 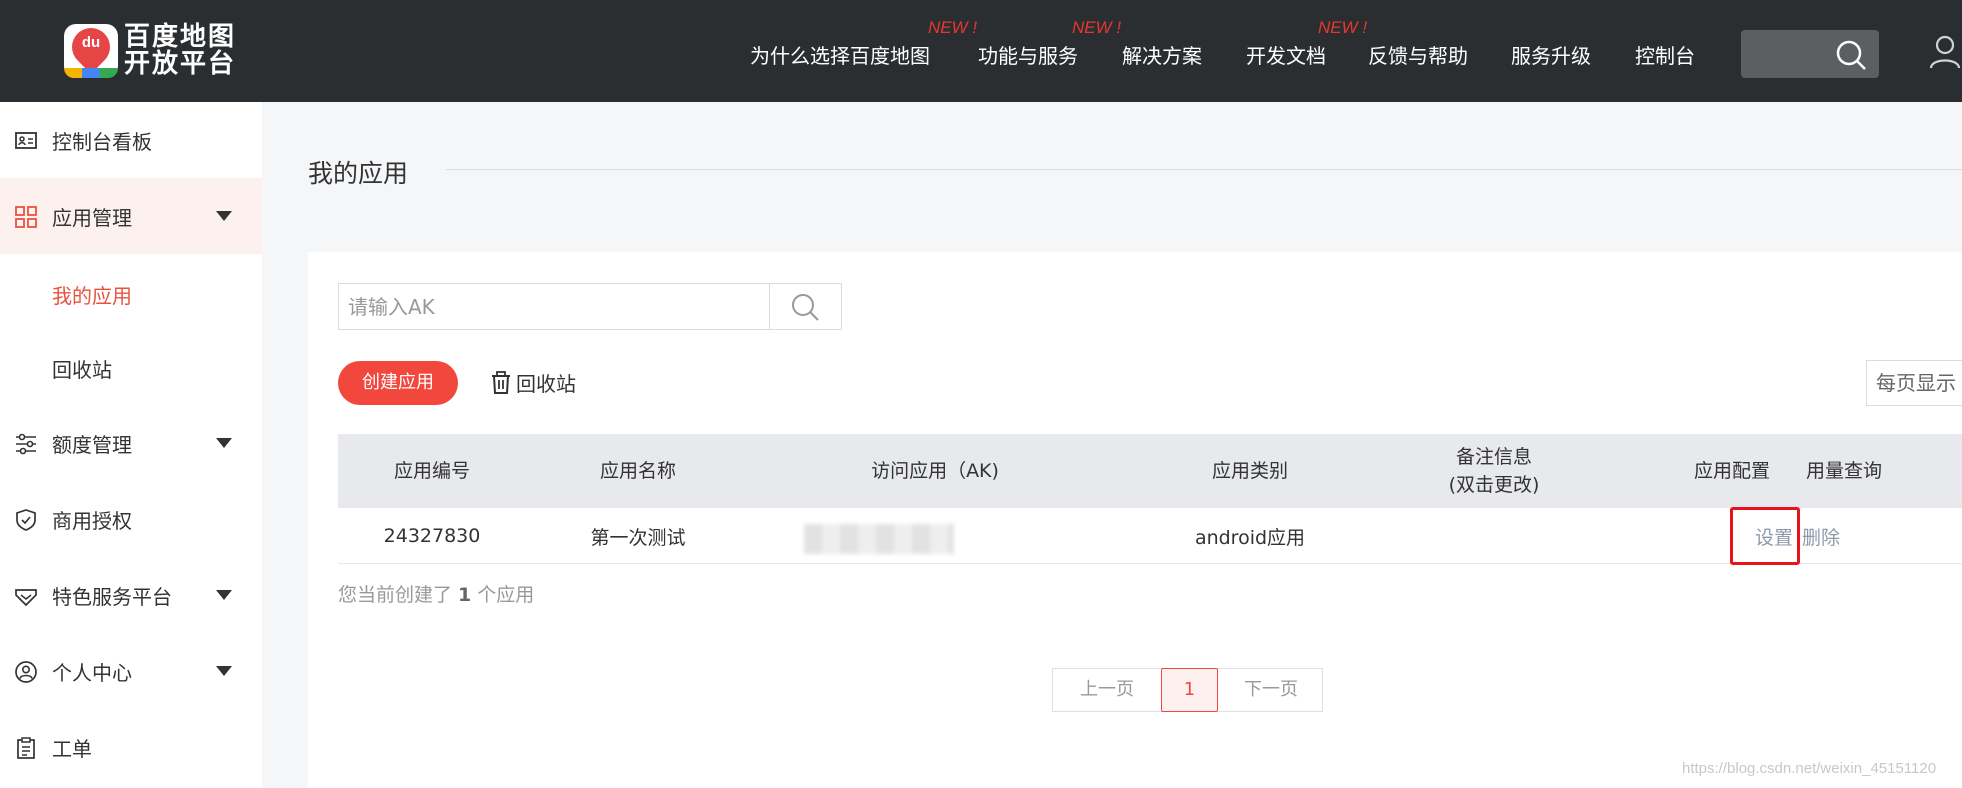 I want to click on col-header-app-config: 应用配置, so click(x=1731, y=471).